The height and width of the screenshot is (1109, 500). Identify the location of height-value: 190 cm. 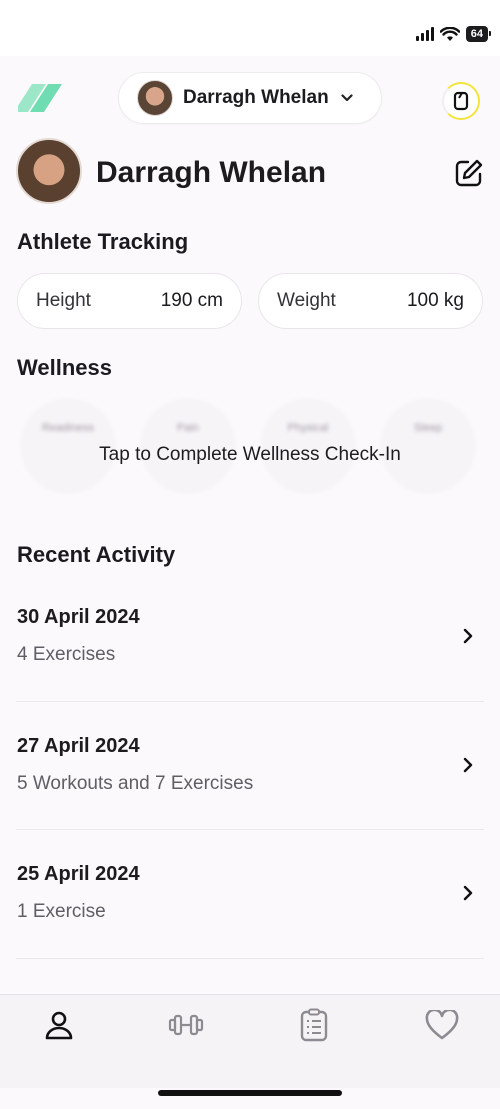
(191, 300).